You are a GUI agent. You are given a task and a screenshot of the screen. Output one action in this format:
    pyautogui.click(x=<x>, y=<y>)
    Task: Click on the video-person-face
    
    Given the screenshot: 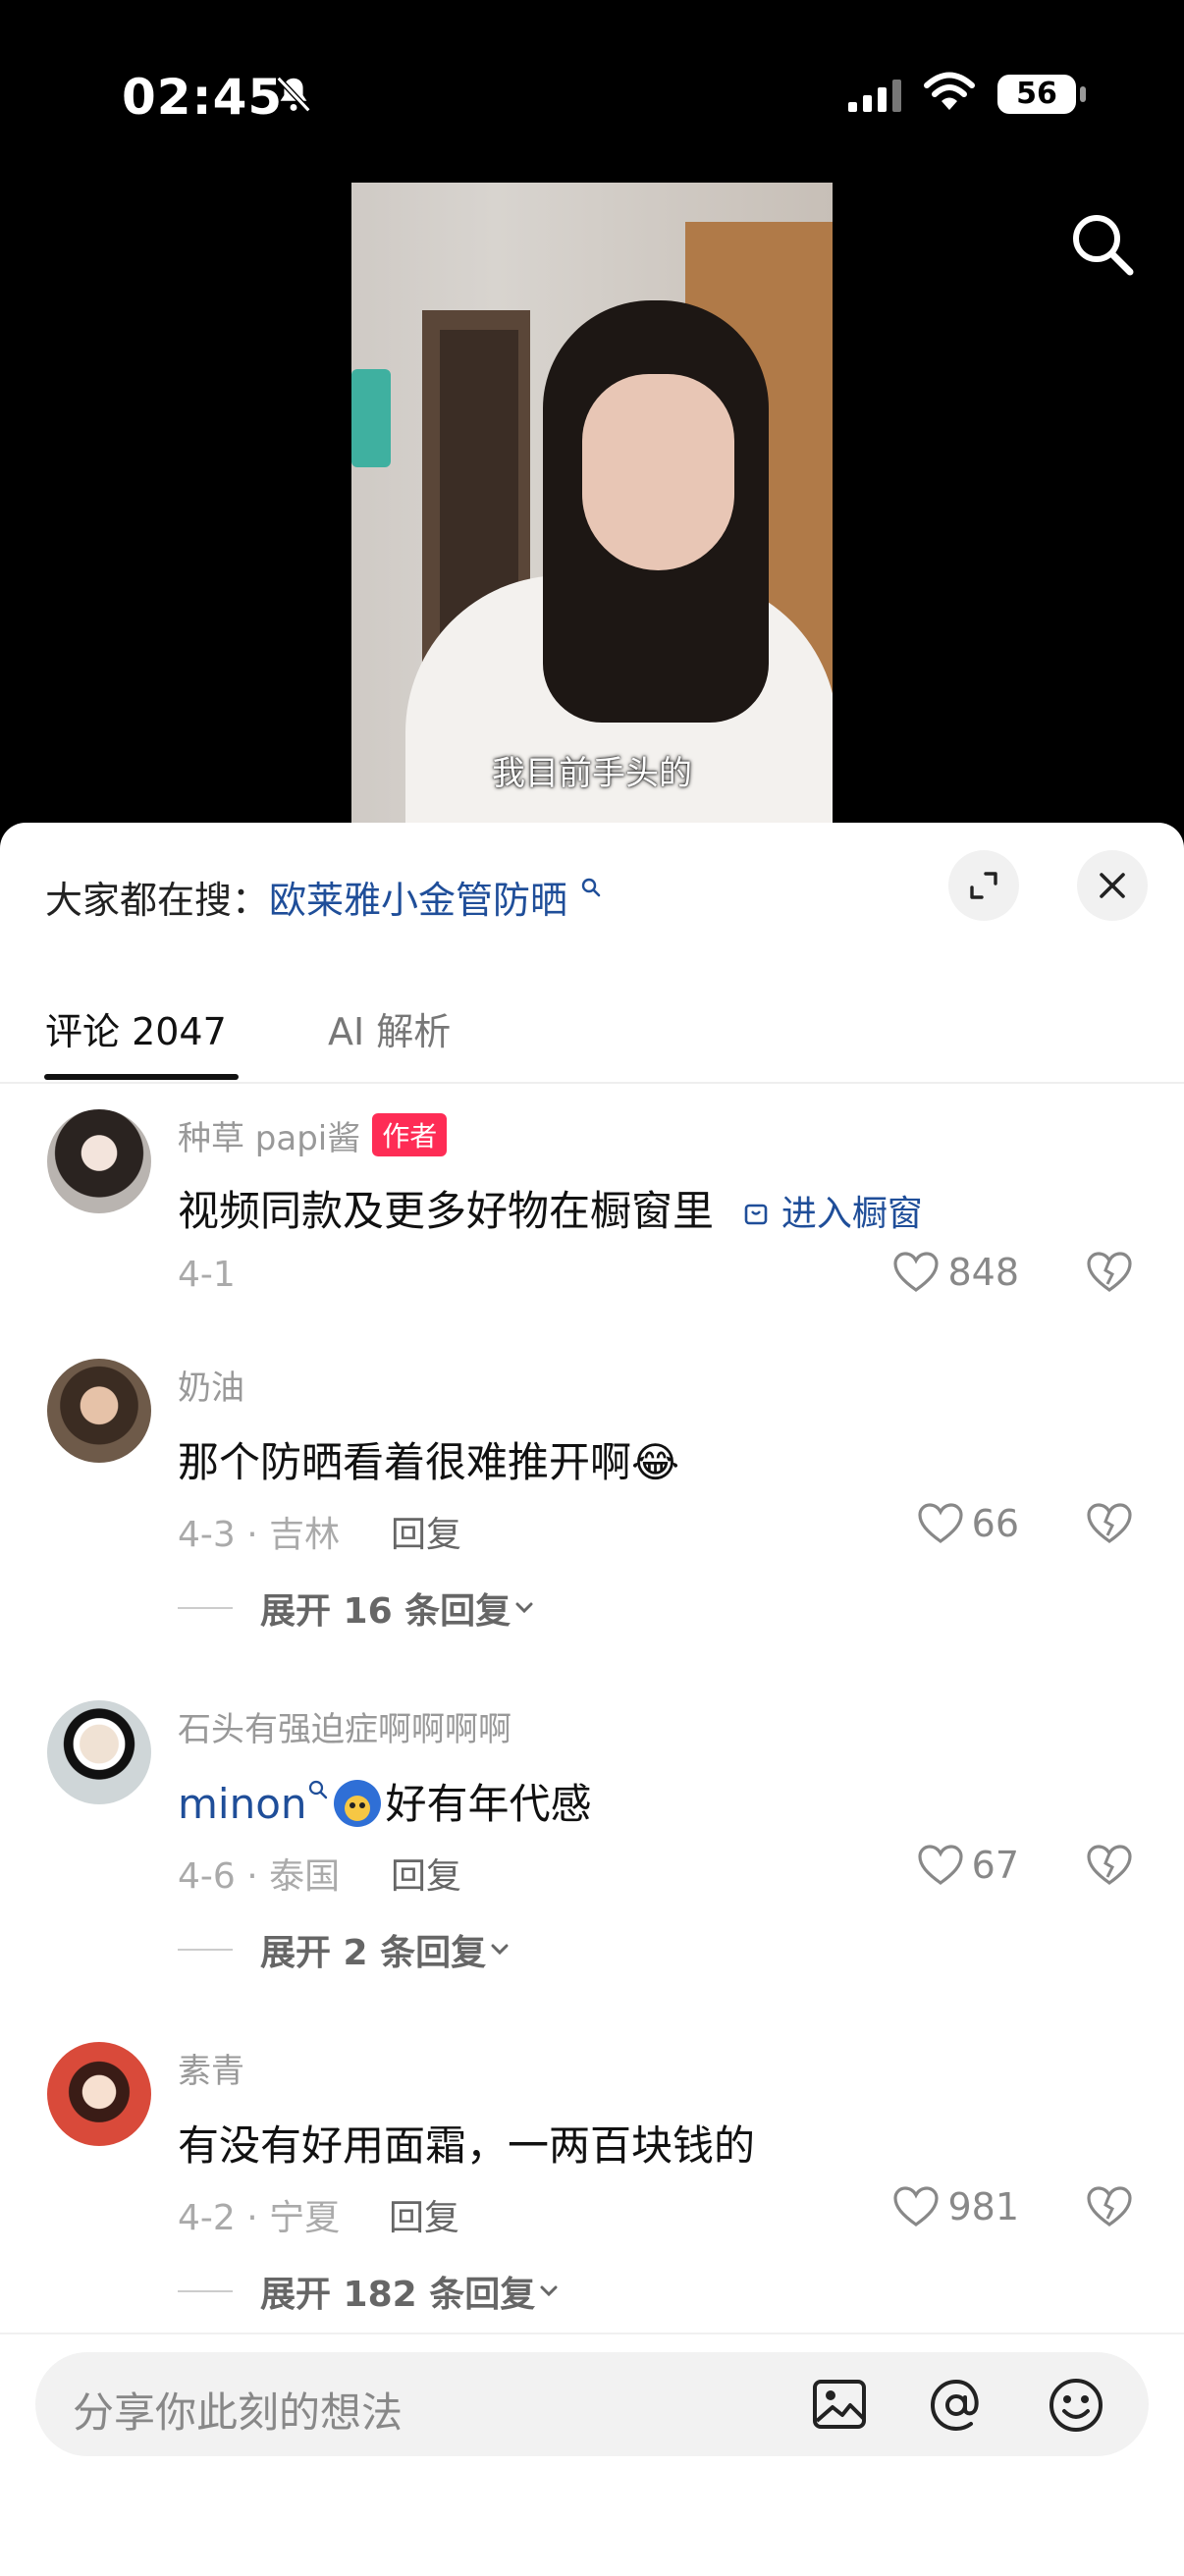 What is the action you would take?
    pyautogui.click(x=658, y=472)
    